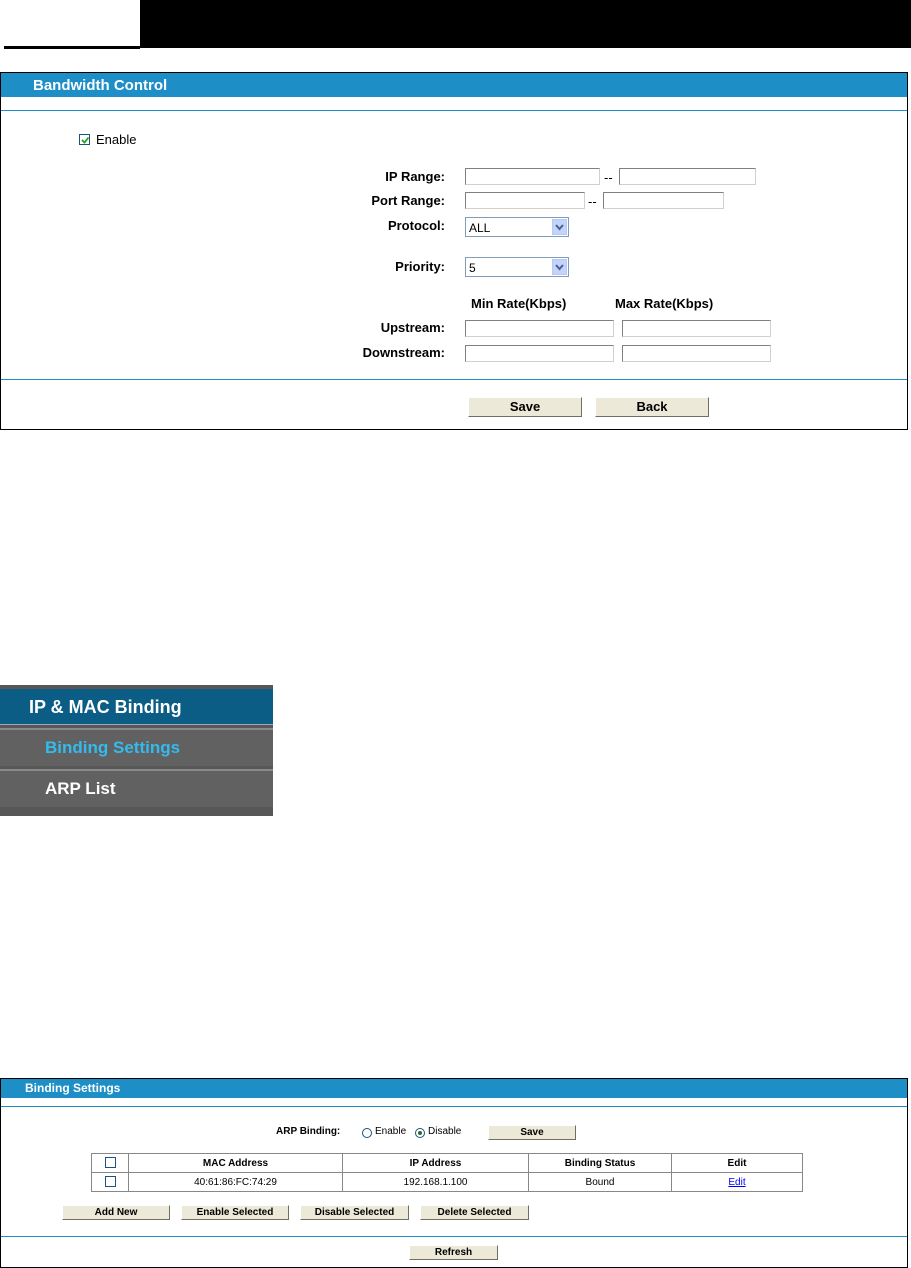  I want to click on panel-header: Binding Settings, so click(454, 1088).